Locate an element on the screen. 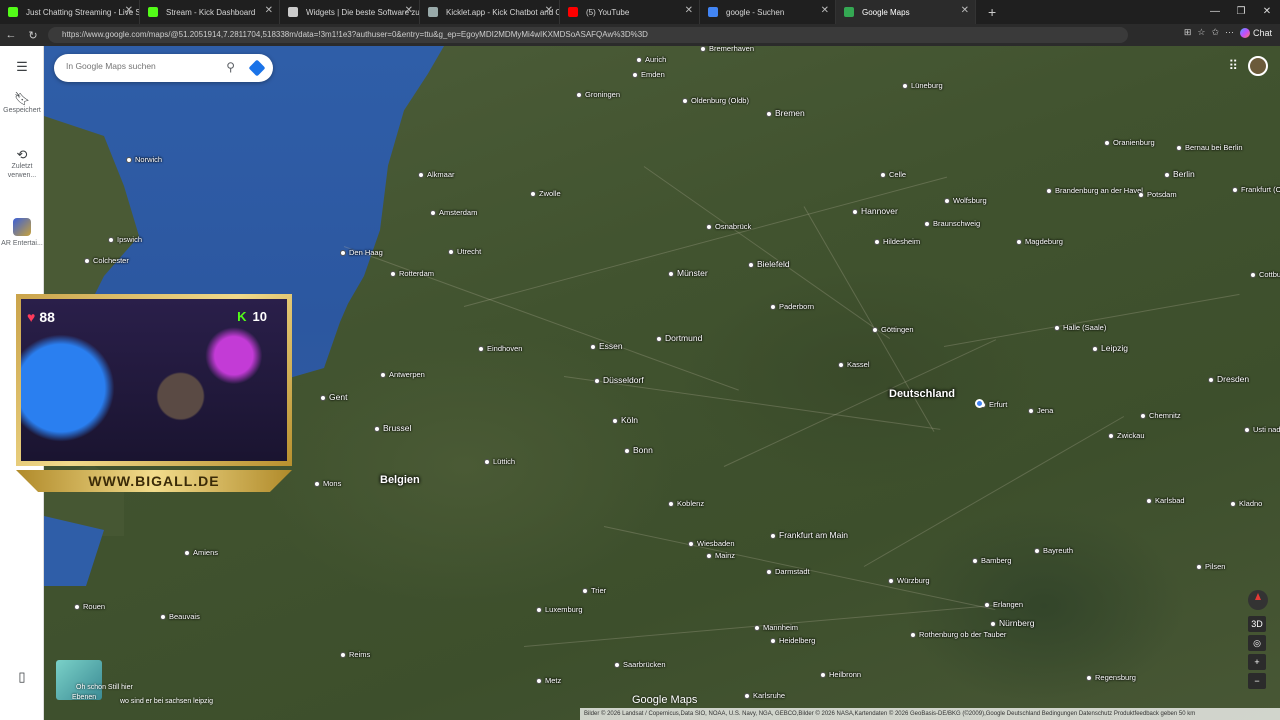 Image resolution: width=1280 pixels, height=720 pixels. city-label: Bremerhaven is located at coordinates (727, 48).